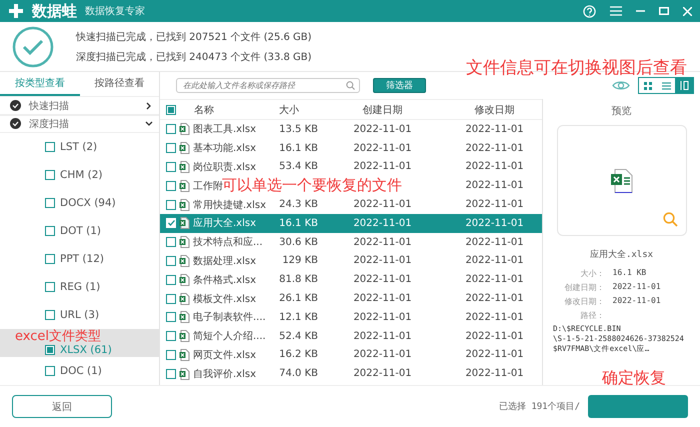 The image size is (700, 427). Describe the element at coordinates (584, 287) in the screenshot. I see `detail-label: 创建日期：` at that location.